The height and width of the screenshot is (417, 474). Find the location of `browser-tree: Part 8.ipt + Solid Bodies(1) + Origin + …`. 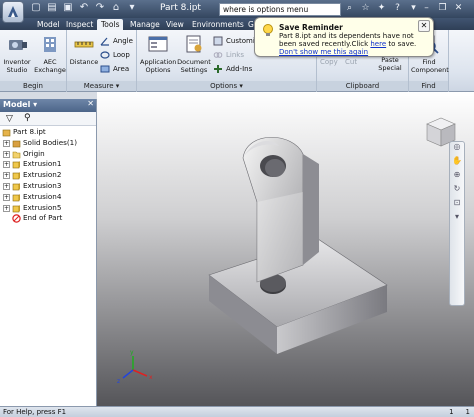

browser-tree: Part 8.ipt + Solid Bodies(1) + Origin + … is located at coordinates (48, 175).